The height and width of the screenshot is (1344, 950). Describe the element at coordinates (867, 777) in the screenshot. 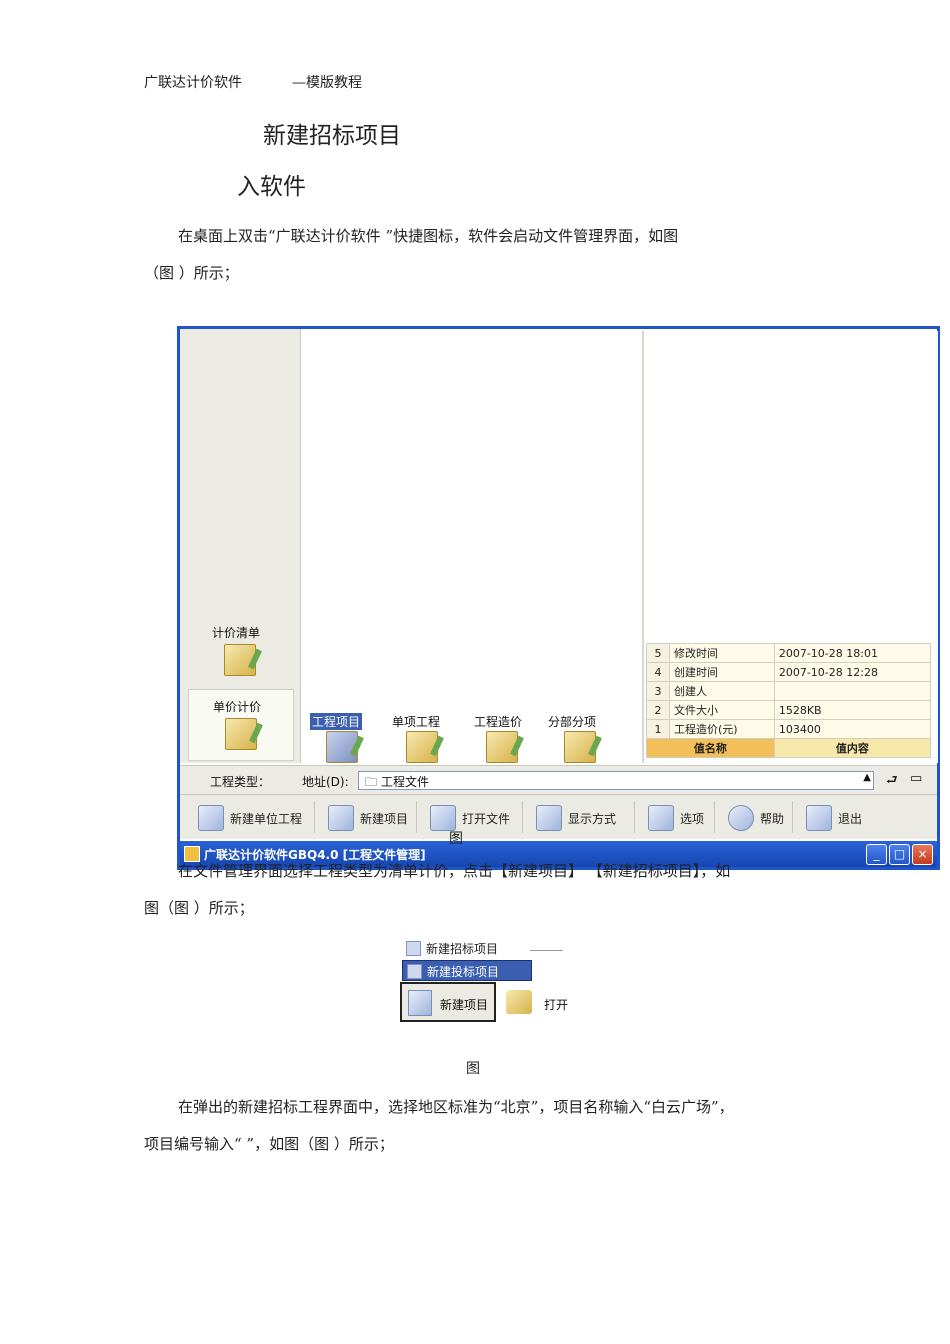

I see `dropdown-arrow-icon: ▲` at that location.